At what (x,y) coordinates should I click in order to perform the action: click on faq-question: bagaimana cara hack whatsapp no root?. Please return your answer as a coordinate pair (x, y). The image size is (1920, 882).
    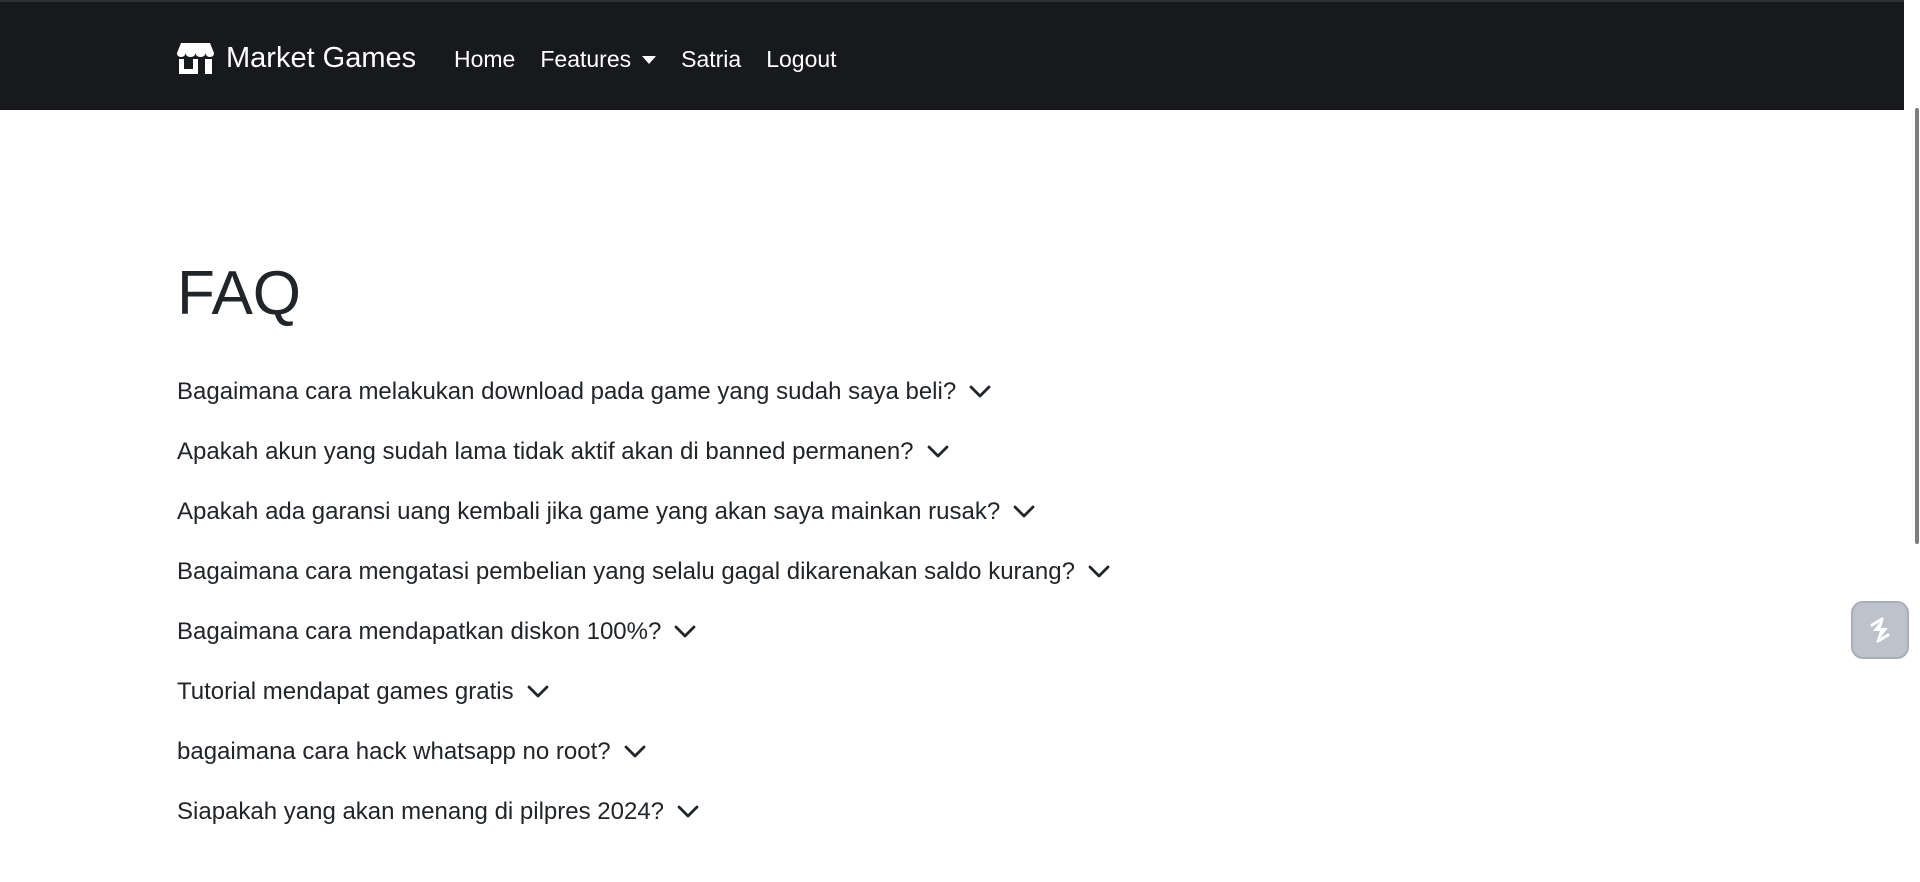
    Looking at the image, I should click on (394, 751).